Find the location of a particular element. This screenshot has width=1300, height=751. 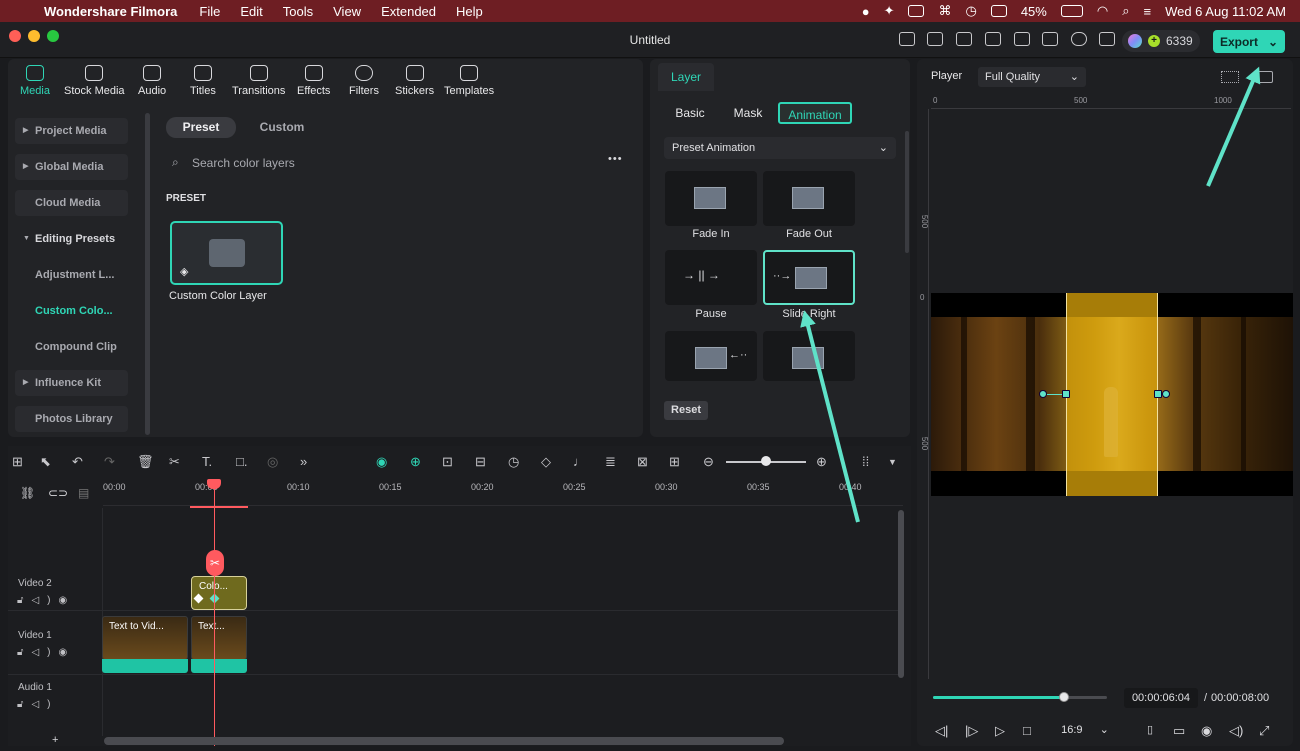

split-scissors-icon: ✂ is located at coordinates (215, 563).